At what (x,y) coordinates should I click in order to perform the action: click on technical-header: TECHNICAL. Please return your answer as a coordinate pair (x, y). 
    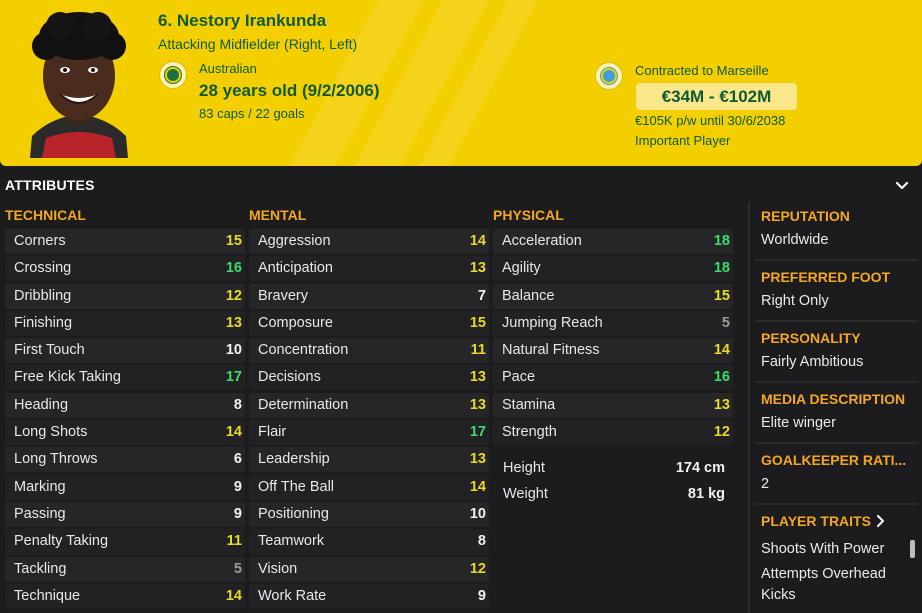
    Looking at the image, I should click on (45, 215).